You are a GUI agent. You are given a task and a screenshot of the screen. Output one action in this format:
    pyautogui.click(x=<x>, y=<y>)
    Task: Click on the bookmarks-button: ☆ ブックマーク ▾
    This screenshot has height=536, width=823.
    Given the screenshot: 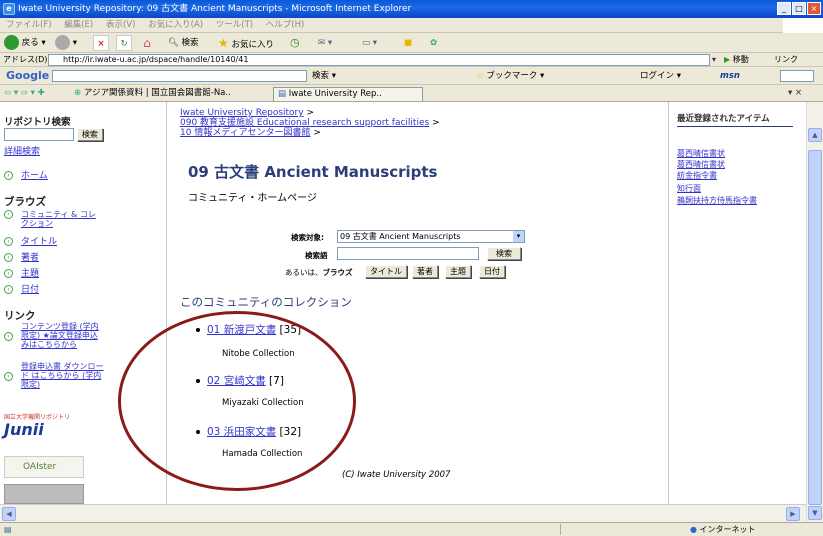 What is the action you would take?
    pyautogui.click(x=510, y=76)
    